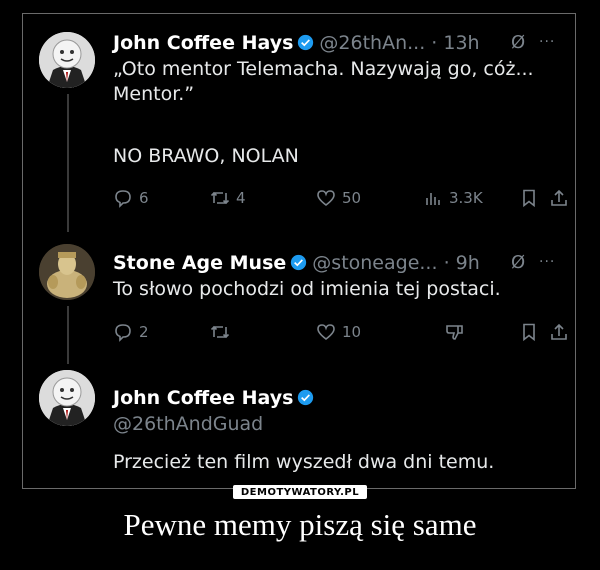  I want to click on reply-count: 2, so click(144, 332).